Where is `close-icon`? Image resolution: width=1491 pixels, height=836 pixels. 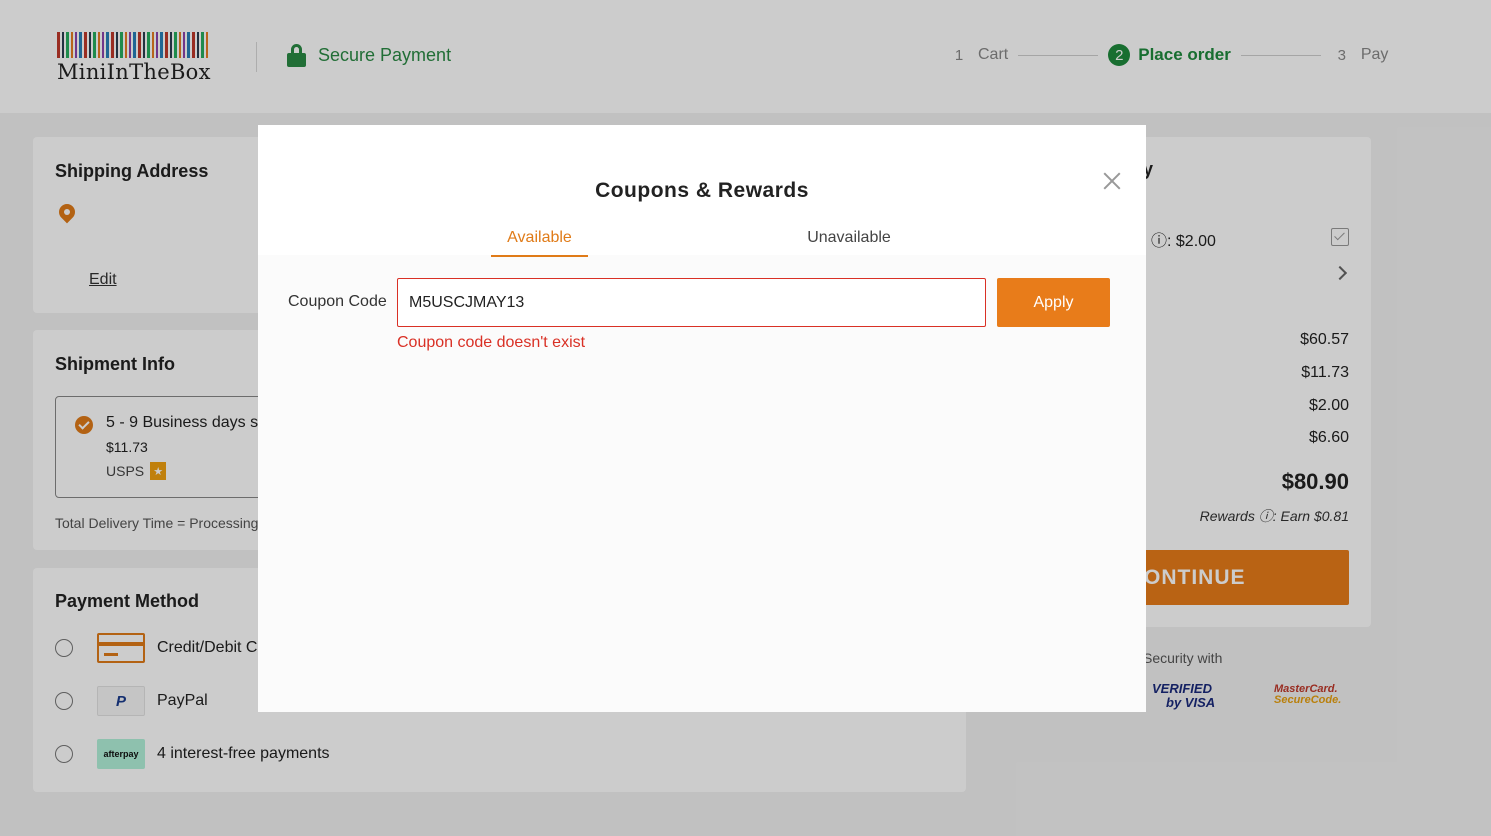 close-icon is located at coordinates (1112, 181).